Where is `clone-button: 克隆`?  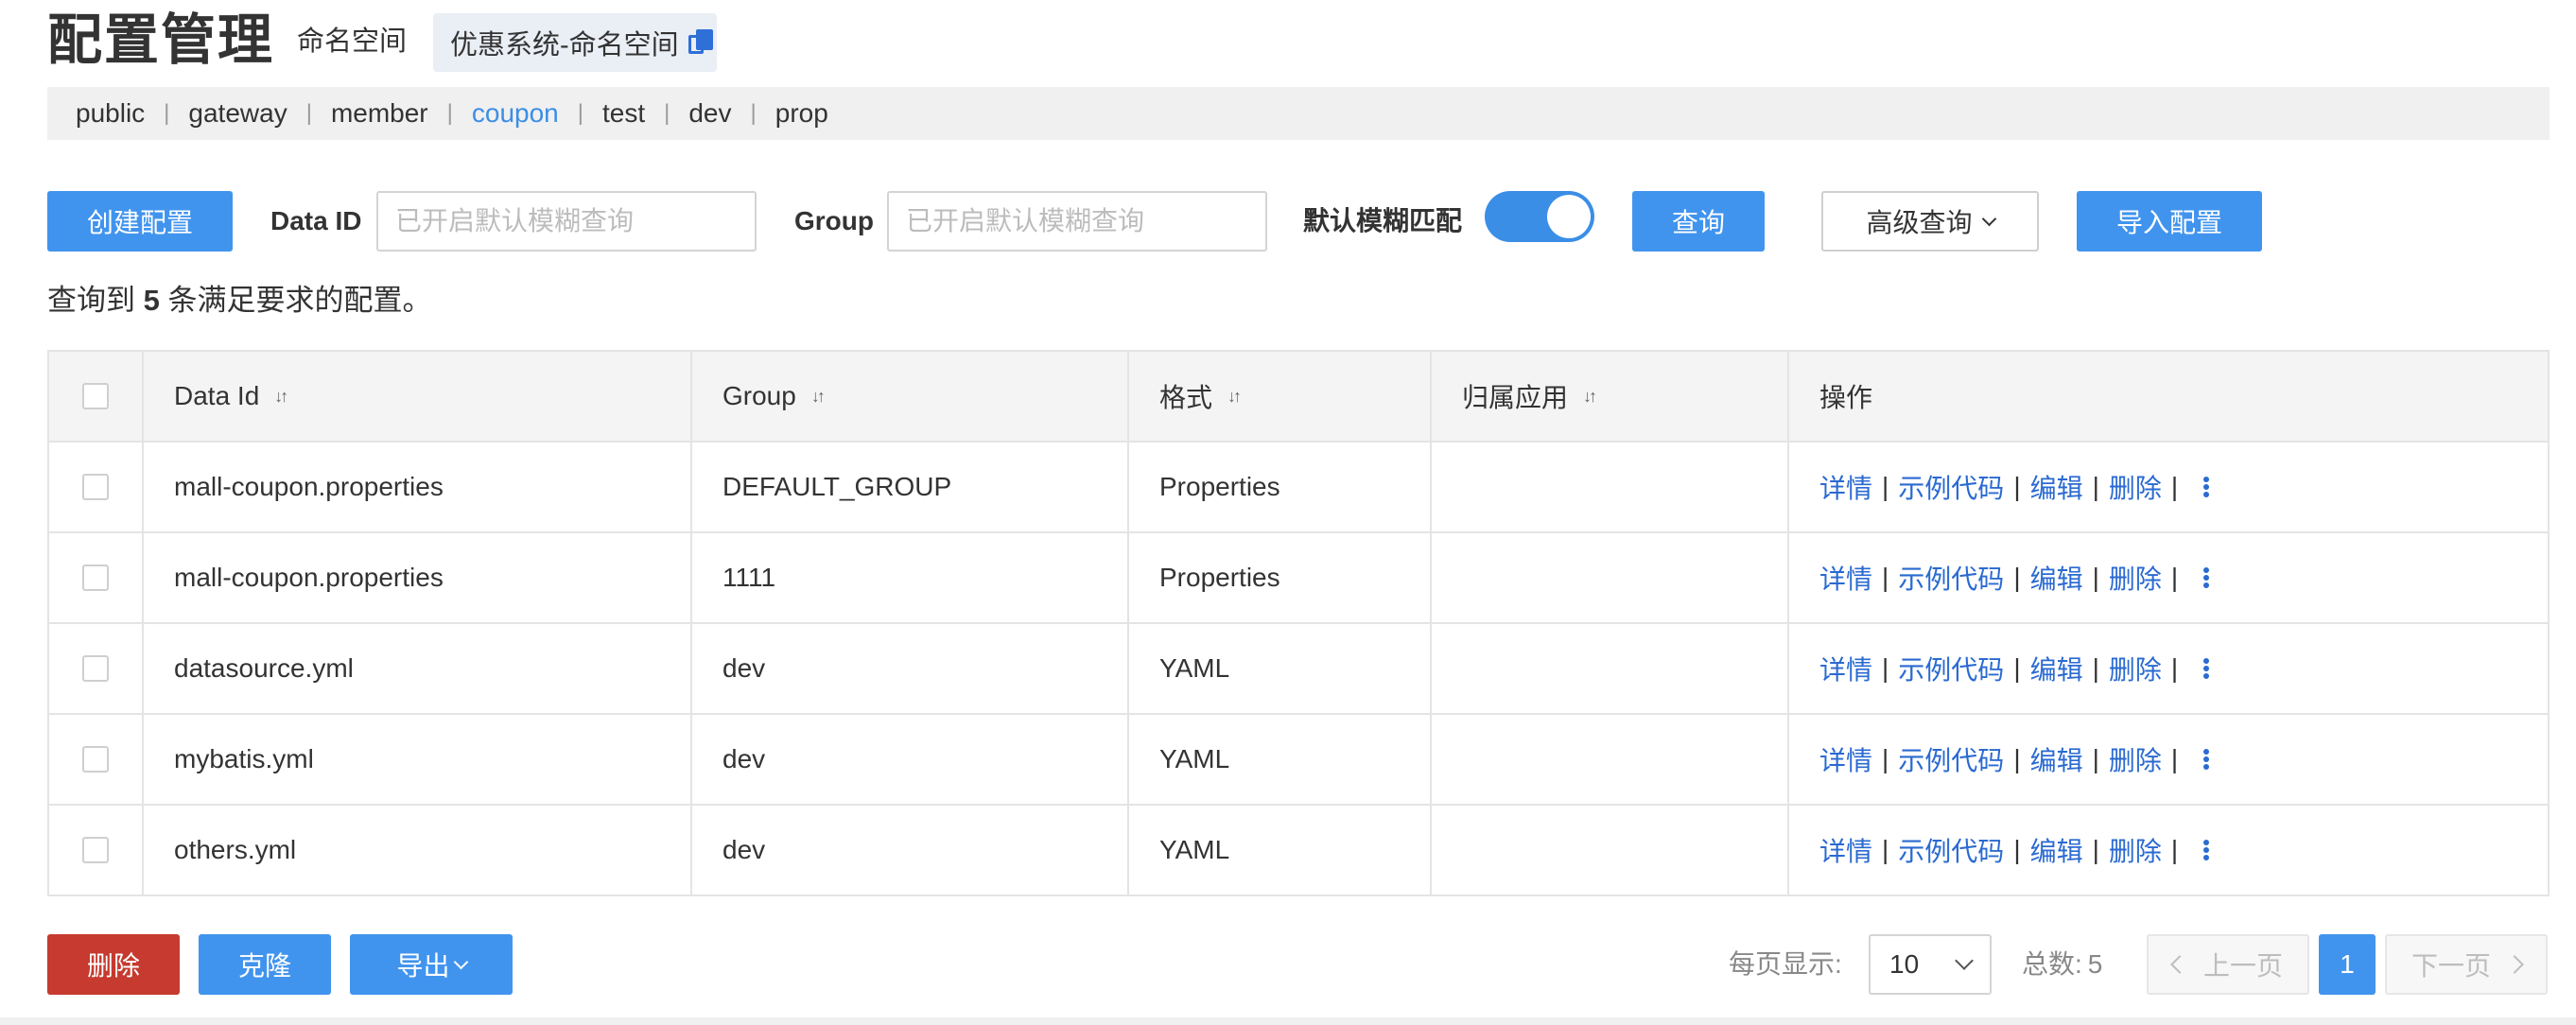
clone-button: 克隆 is located at coordinates (265, 965).